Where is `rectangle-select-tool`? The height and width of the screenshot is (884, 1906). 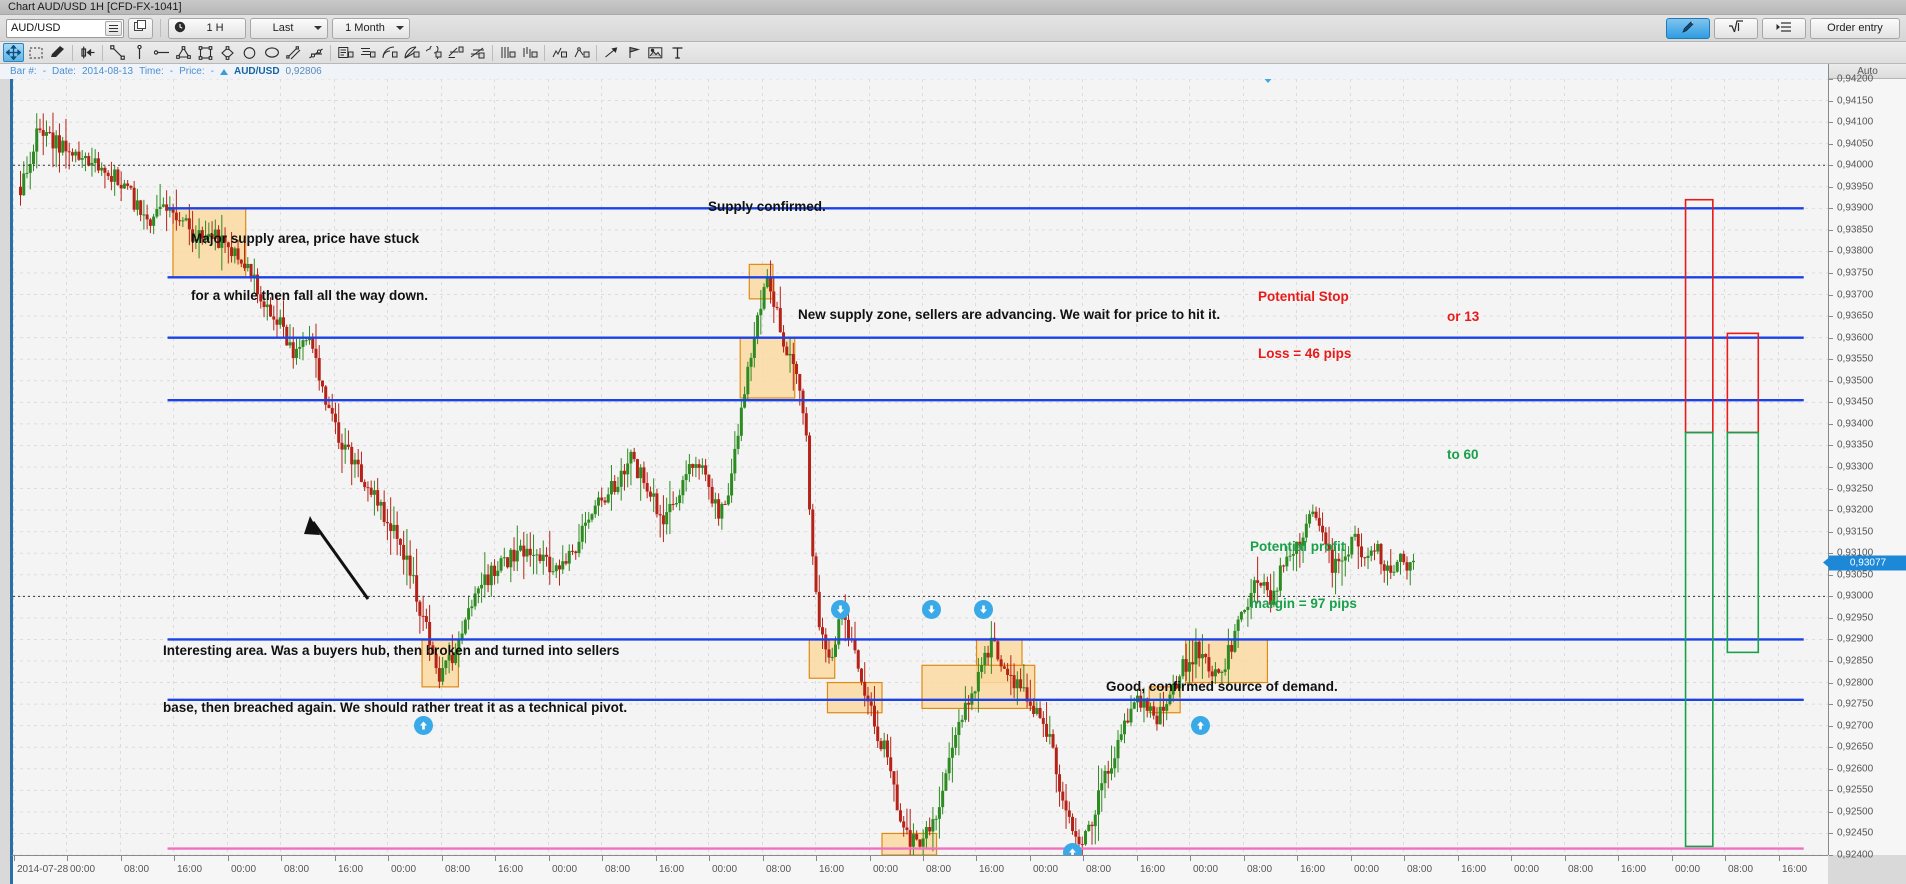 rectangle-select-tool is located at coordinates (35, 52).